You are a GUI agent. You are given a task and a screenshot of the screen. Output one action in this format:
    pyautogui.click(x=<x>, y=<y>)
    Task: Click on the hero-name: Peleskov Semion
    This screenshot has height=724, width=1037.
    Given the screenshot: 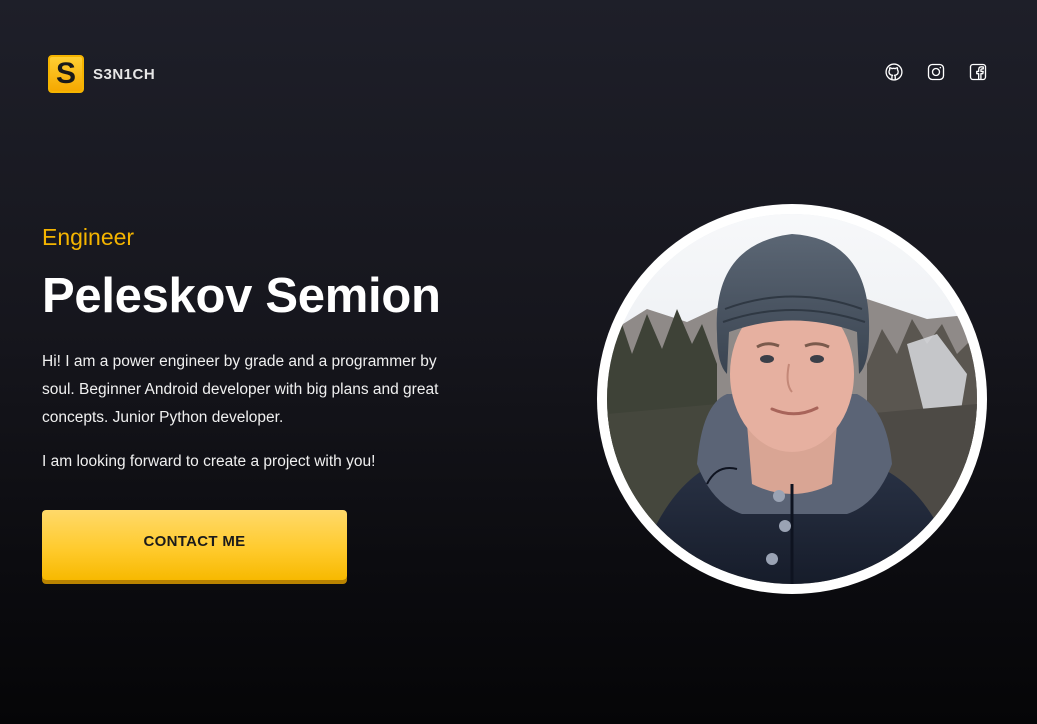 What is the action you would take?
    pyautogui.click(x=241, y=296)
    